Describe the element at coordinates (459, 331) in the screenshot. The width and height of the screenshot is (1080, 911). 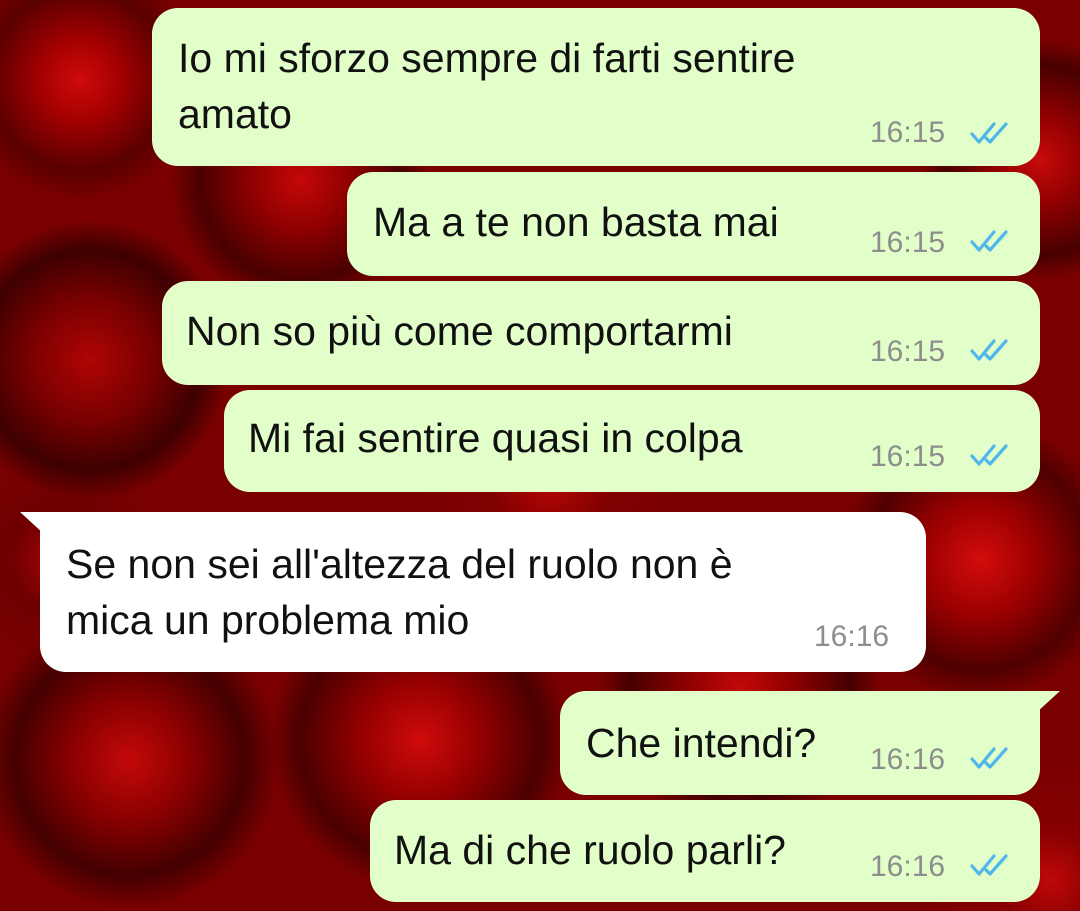
I see `message-text: Non so più come comportarmi` at that location.